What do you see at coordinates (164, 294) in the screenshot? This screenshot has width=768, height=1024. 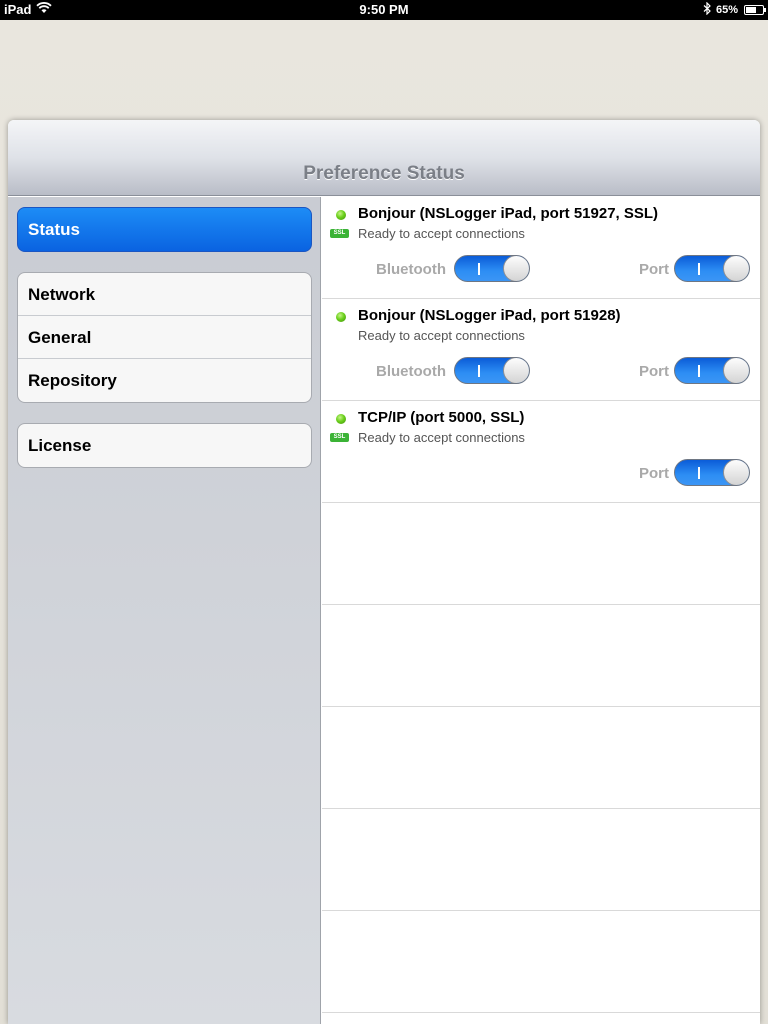 I see `sidebar-item-network: Network` at bounding box center [164, 294].